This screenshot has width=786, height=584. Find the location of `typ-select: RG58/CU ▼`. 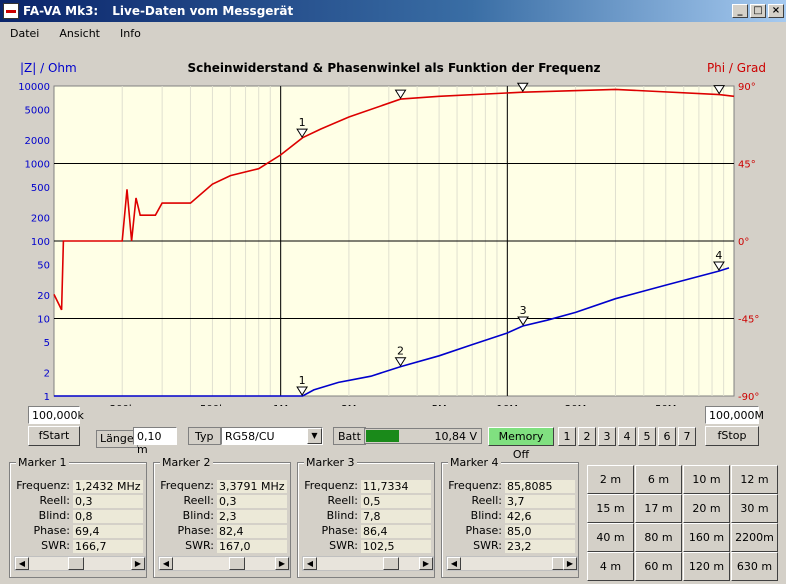

typ-select: RG58/CU ▼ is located at coordinates (272, 436).